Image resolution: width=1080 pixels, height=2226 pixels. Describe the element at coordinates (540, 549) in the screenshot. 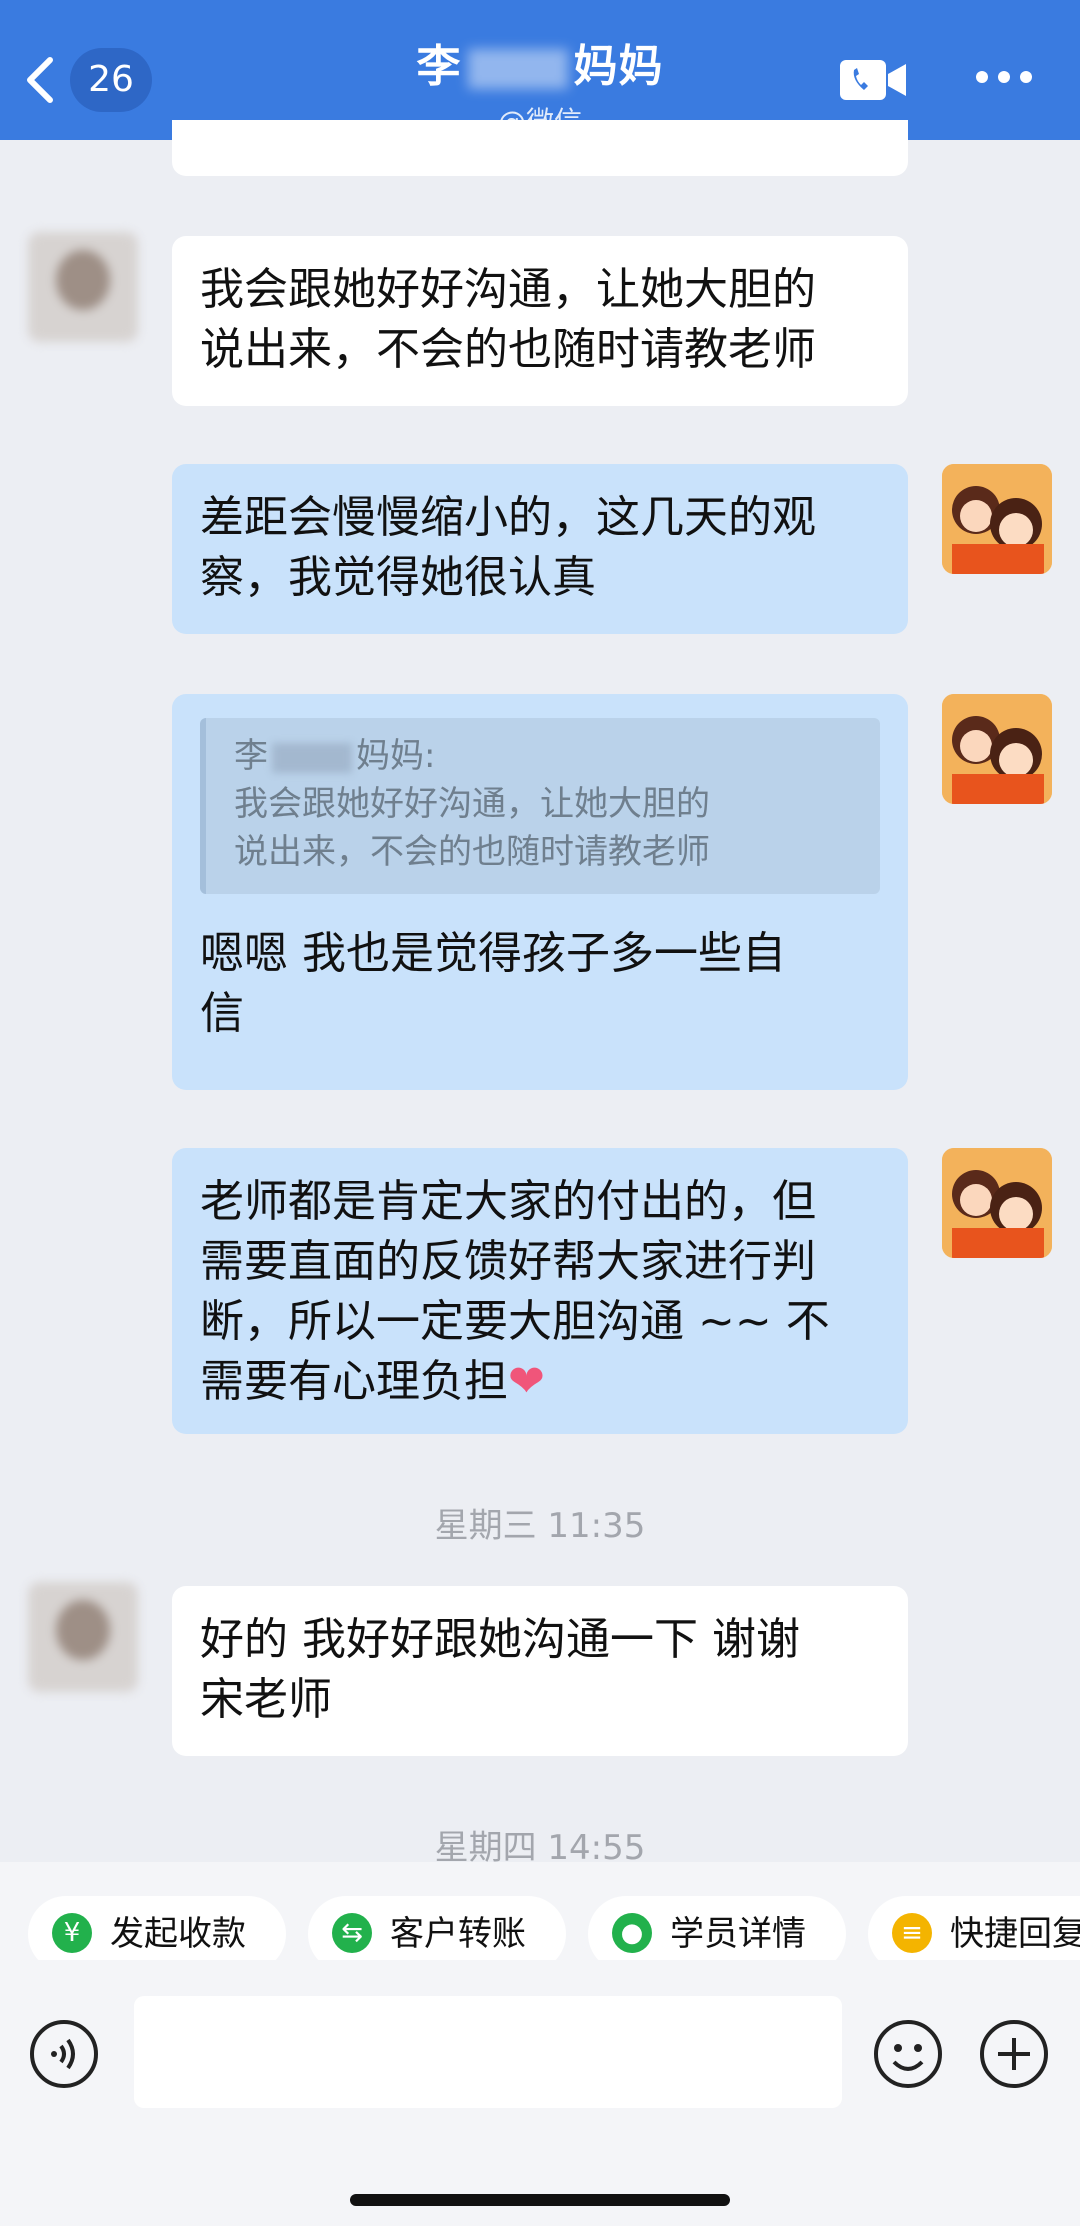

I see `message-bubble-out: 差距会慢慢缩小的，这几天的观 察，我觉得她很认真` at that location.